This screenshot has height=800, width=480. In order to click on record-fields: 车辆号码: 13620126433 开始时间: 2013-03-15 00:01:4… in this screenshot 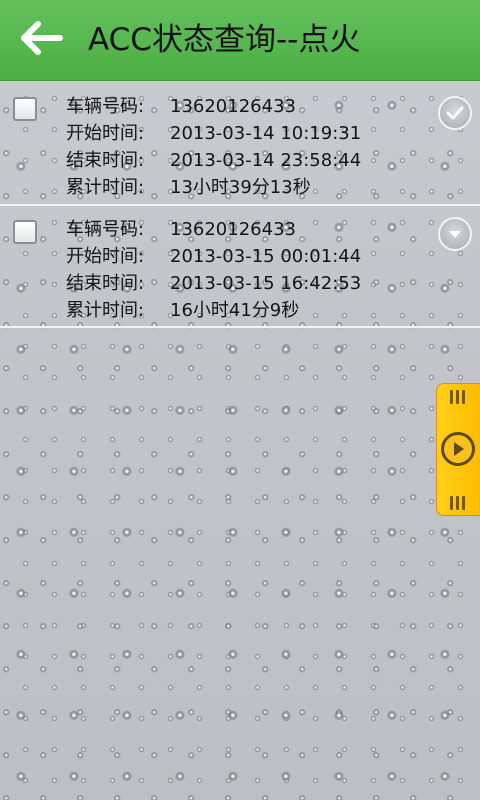, I will do `click(213, 270)`.